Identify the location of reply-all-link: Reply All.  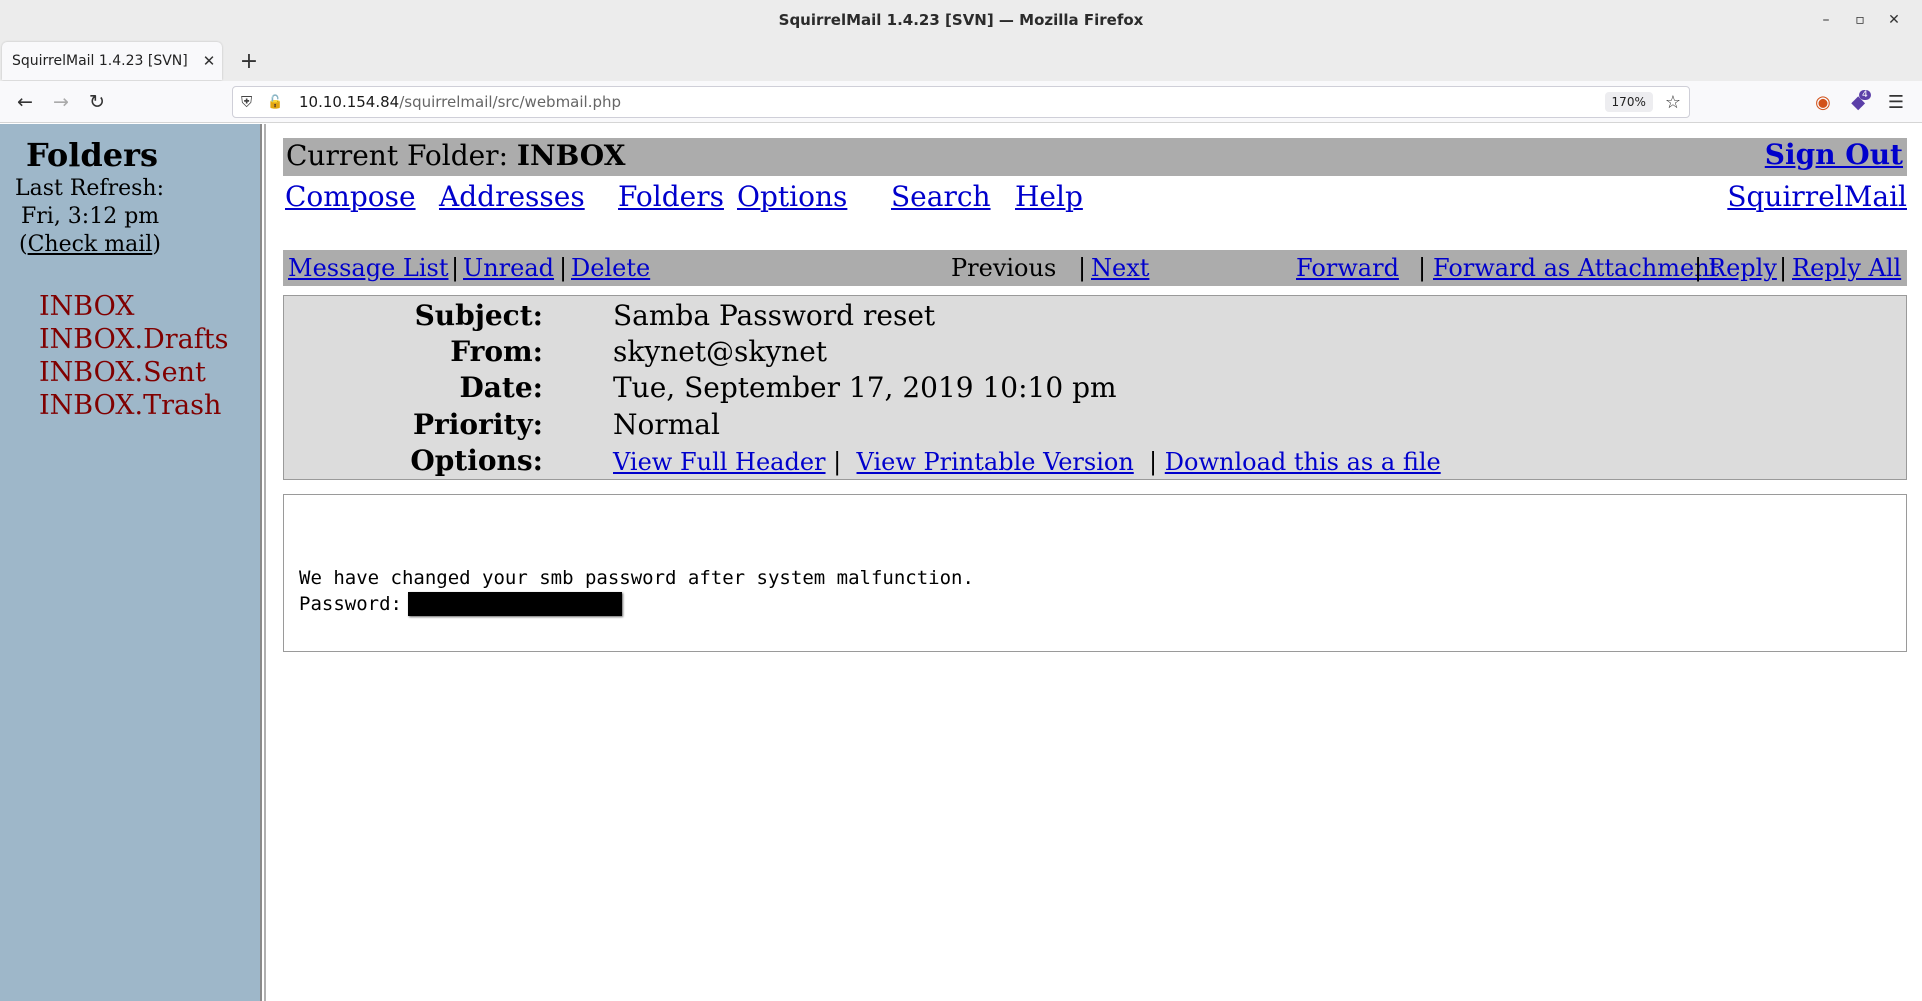
(1846, 268).